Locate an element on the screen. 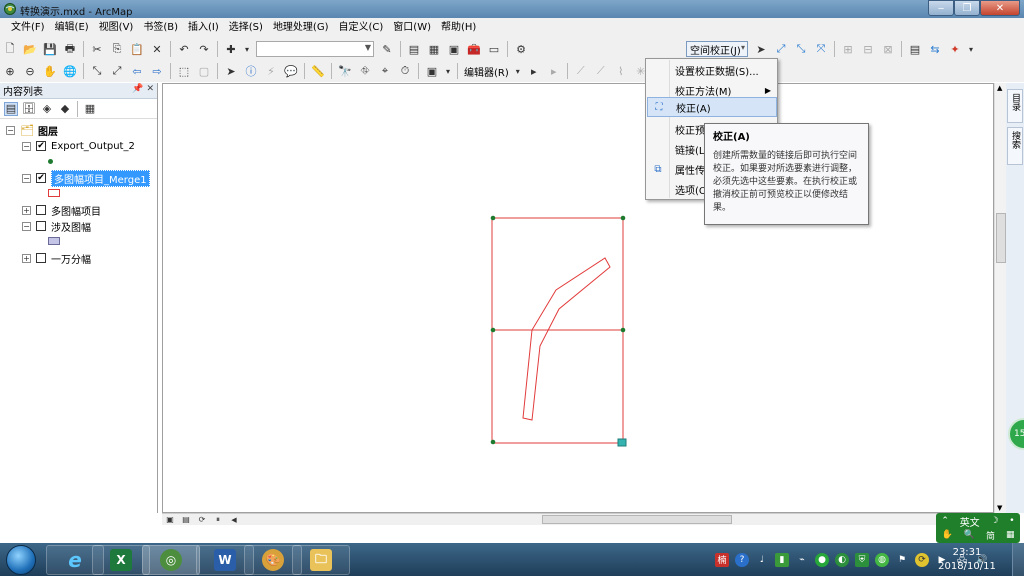  editor-menu: 编辑器(R) is located at coordinates (486, 71).